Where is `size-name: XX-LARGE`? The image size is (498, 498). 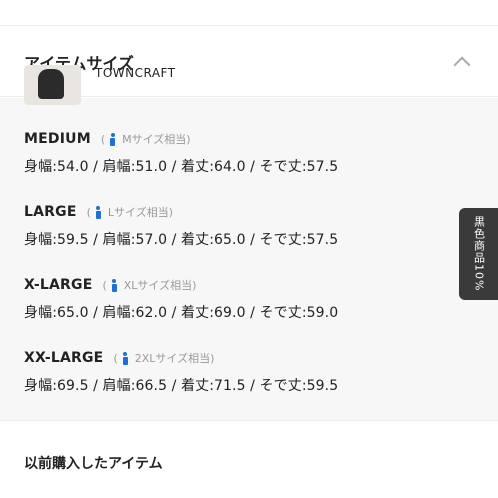
size-name: XX-LARGE is located at coordinates (64, 358).